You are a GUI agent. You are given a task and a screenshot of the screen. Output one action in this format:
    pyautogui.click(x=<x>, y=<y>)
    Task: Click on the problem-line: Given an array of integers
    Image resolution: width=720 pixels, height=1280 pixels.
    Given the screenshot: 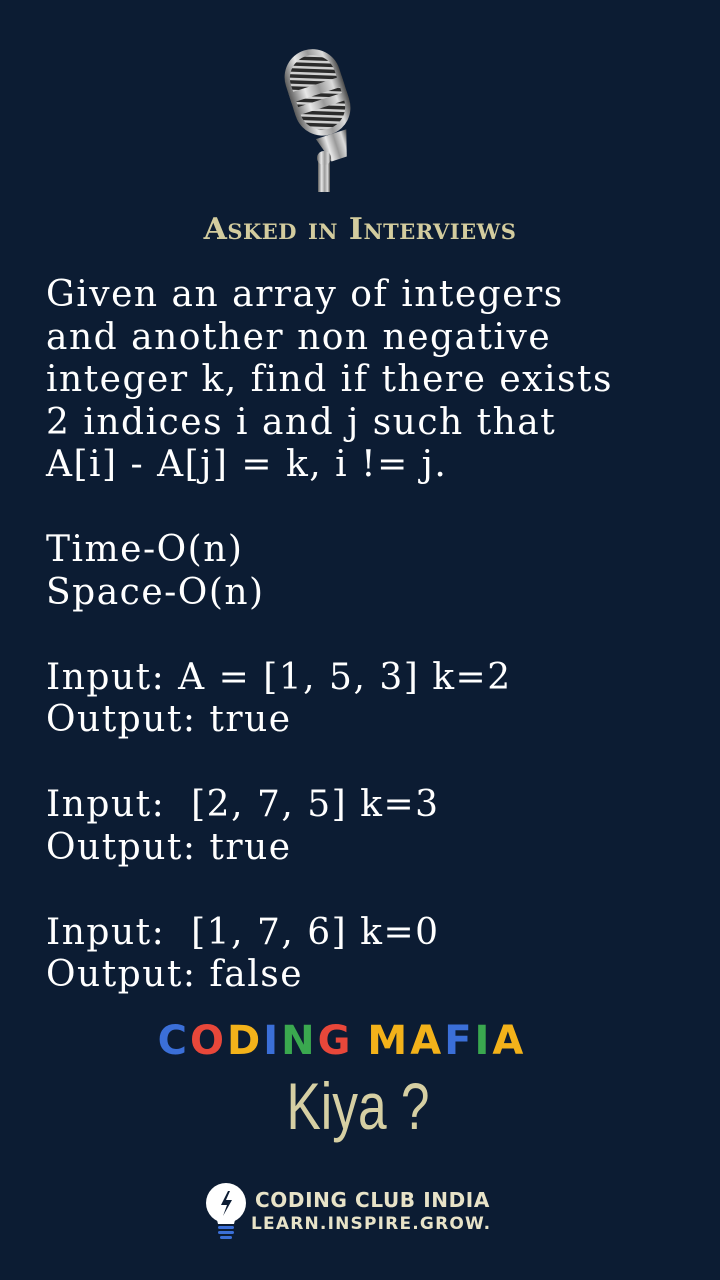 What is the action you would take?
    pyautogui.click(x=305, y=294)
    